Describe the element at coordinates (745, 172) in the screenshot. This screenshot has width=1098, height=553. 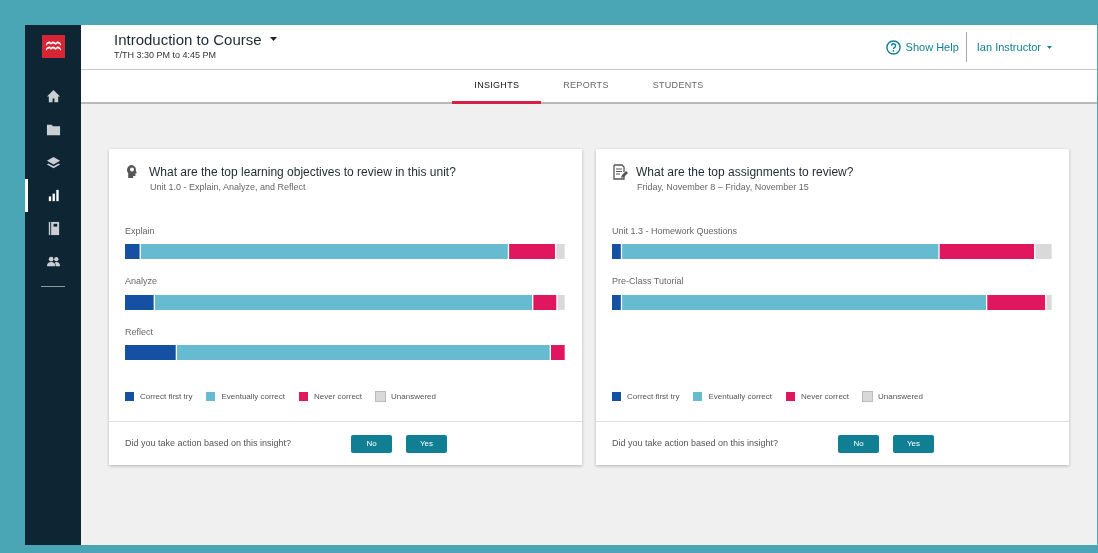
I see `card-title: What are the top assignments to review?` at that location.